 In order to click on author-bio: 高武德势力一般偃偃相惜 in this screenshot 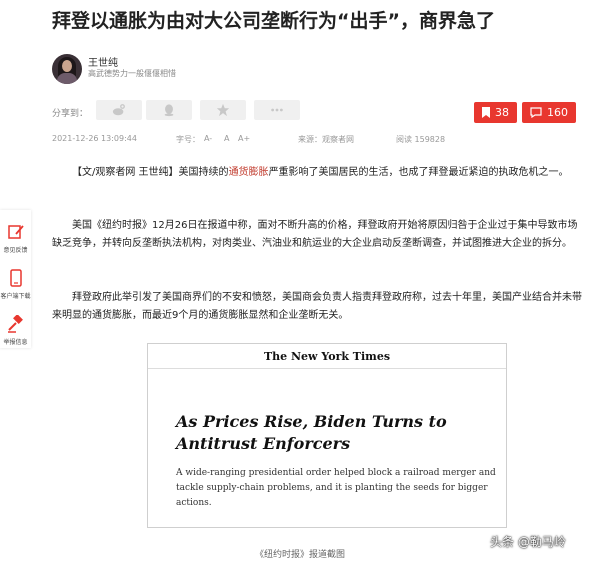, I will do `click(132, 73)`.